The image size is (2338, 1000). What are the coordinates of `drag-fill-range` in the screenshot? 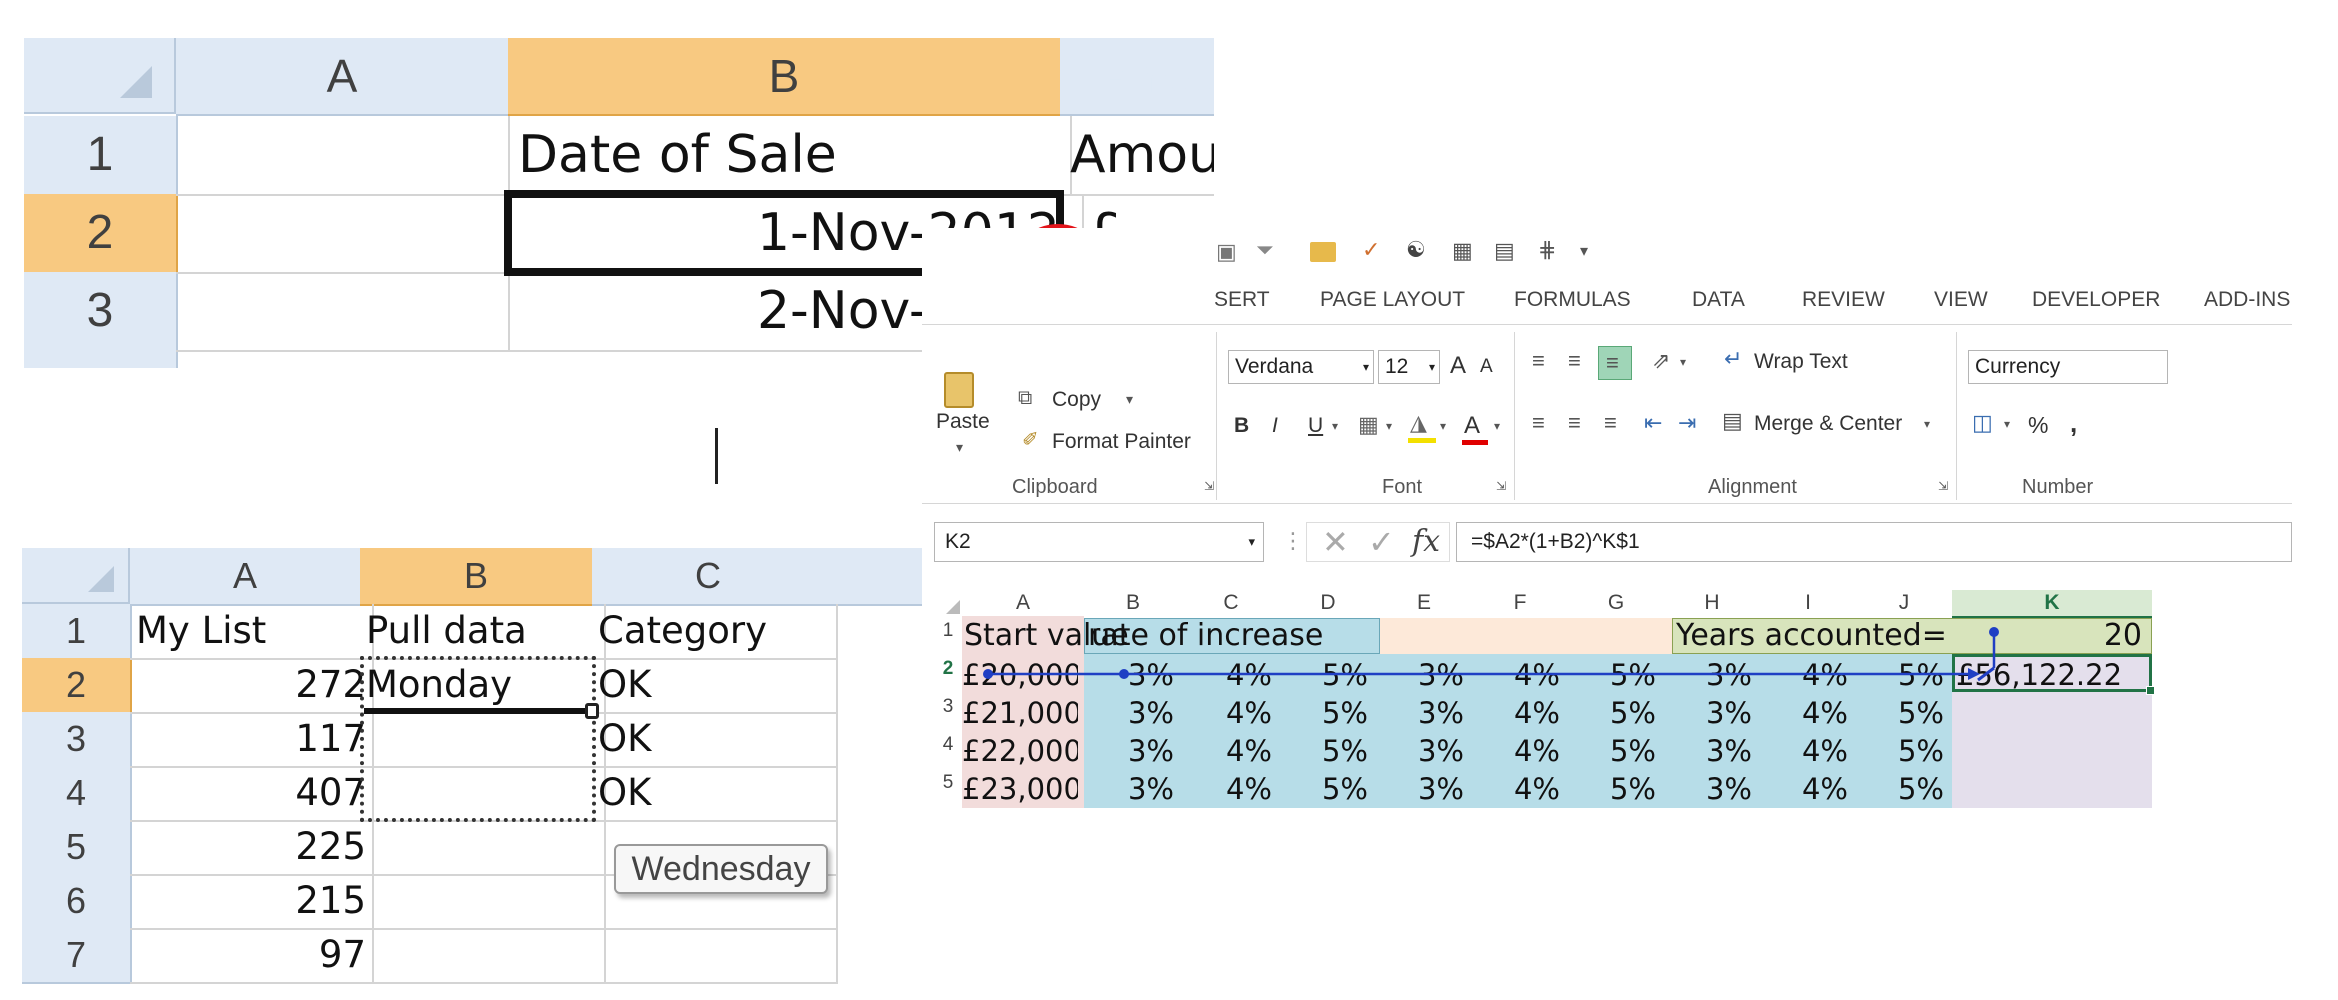 It's located at (478, 739).